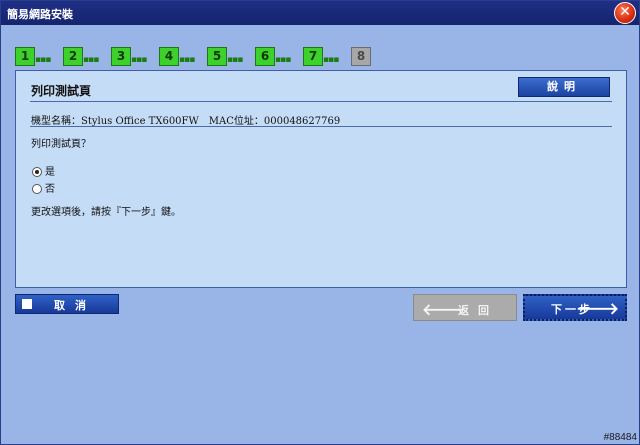  What do you see at coordinates (121, 56) in the screenshot?
I see `step-number: 3` at bounding box center [121, 56].